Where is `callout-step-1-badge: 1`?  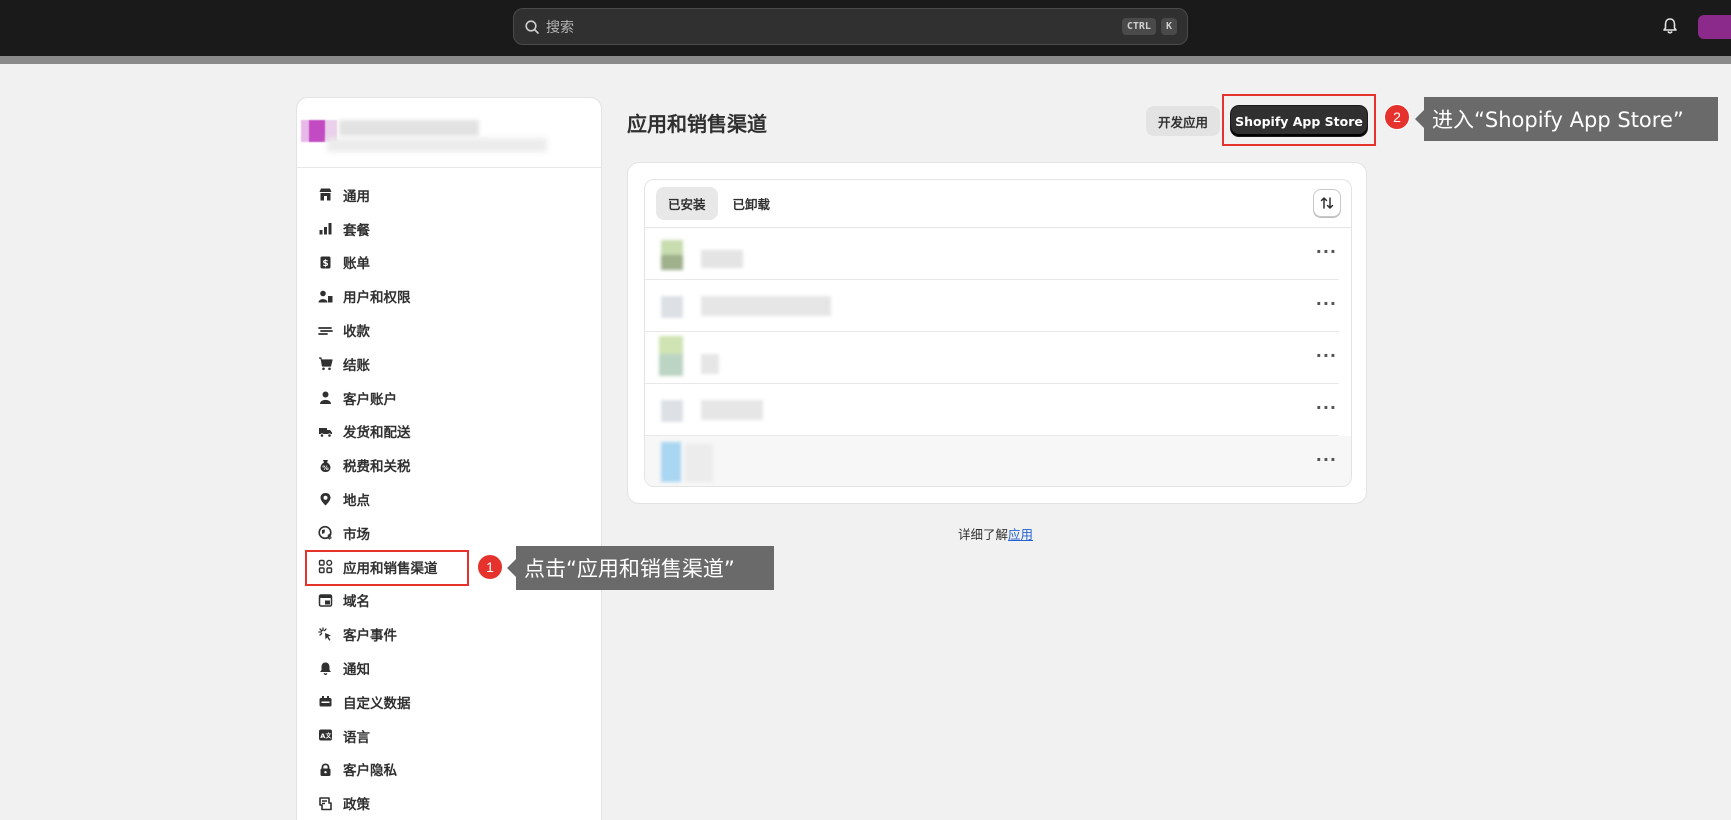
callout-step-1-badge: 1 is located at coordinates (490, 567).